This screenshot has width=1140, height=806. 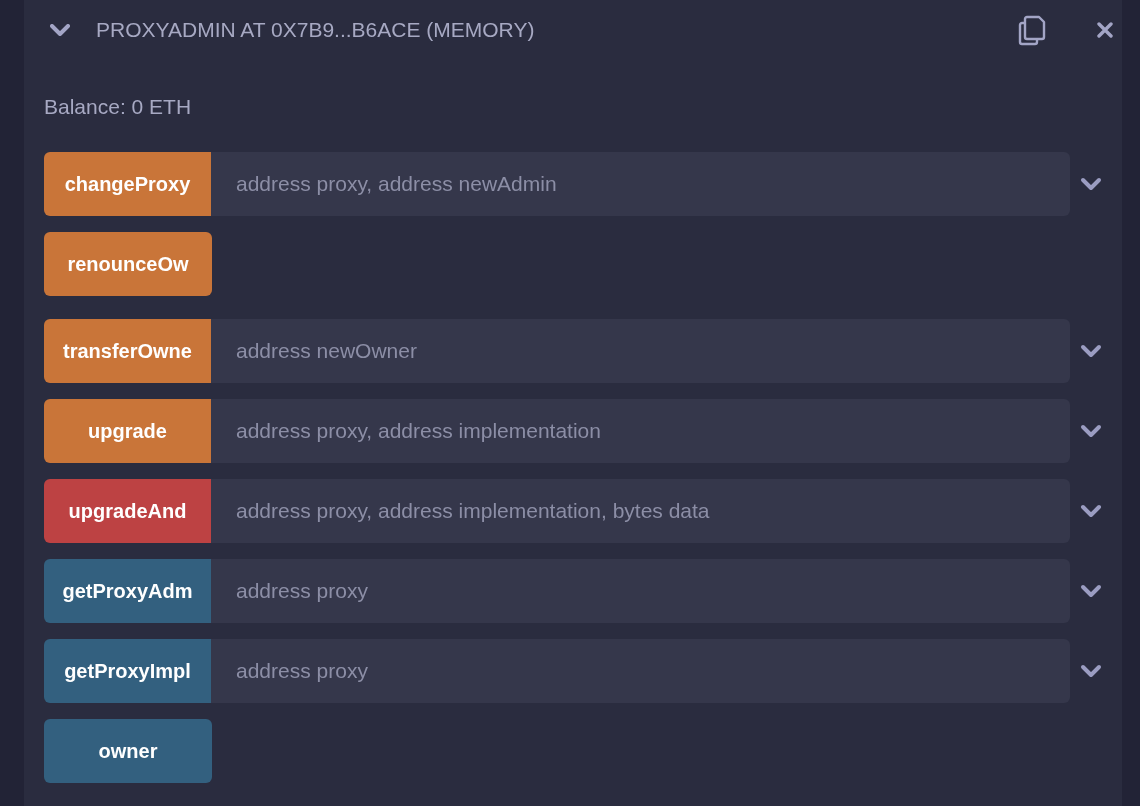 What do you see at coordinates (1032, 30) in the screenshot?
I see `copy-icon` at bounding box center [1032, 30].